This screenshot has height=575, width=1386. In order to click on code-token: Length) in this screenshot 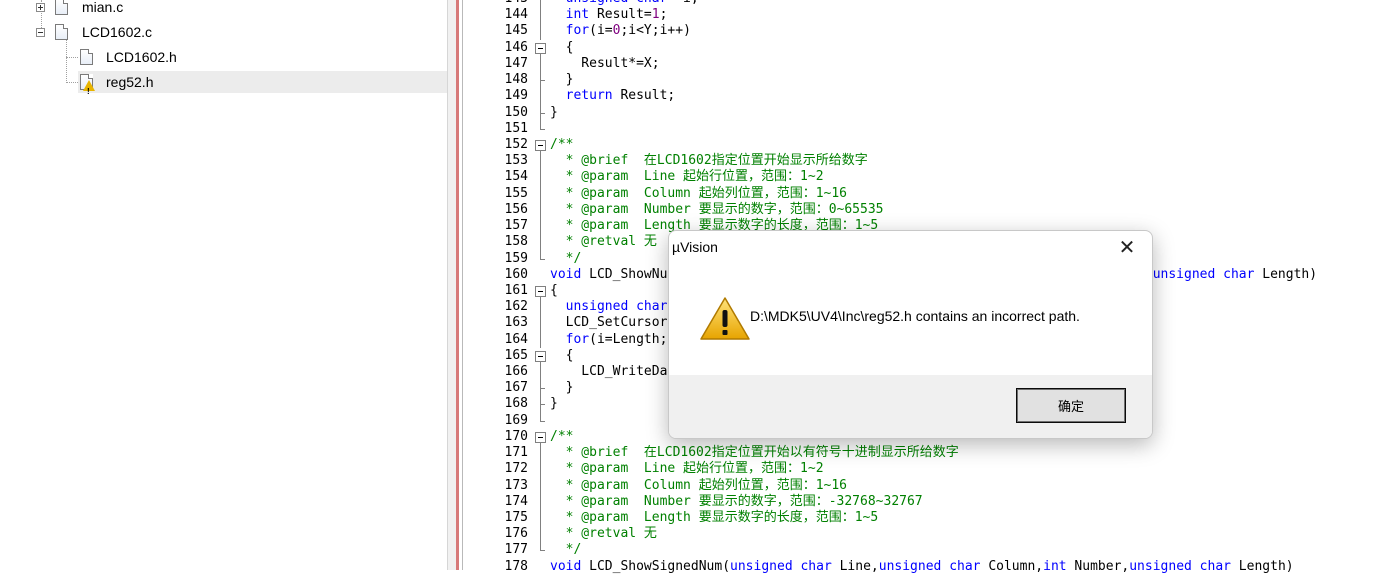, I will do `click(1286, 274)`.